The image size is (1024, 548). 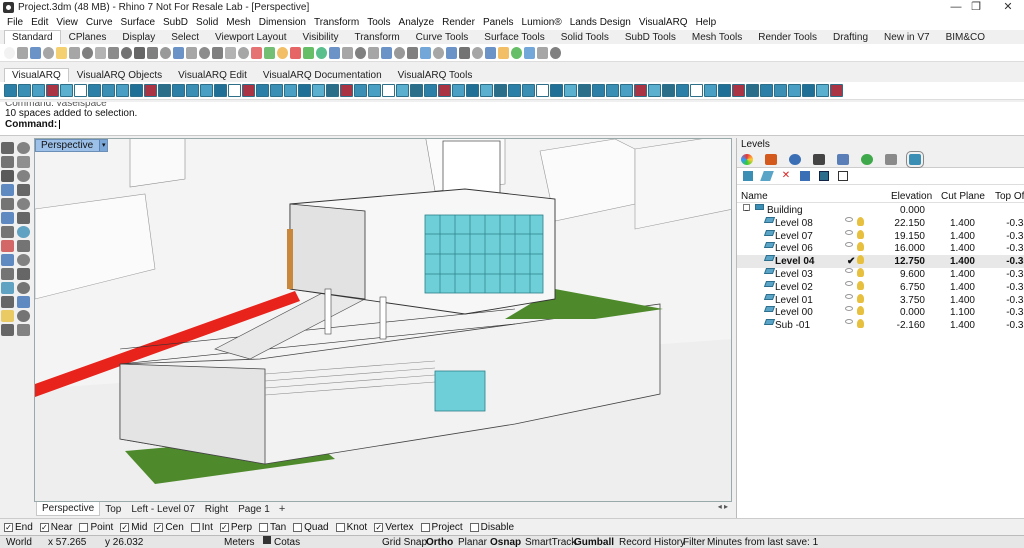 I want to click on osnap-int-checkbox, so click(x=195, y=527).